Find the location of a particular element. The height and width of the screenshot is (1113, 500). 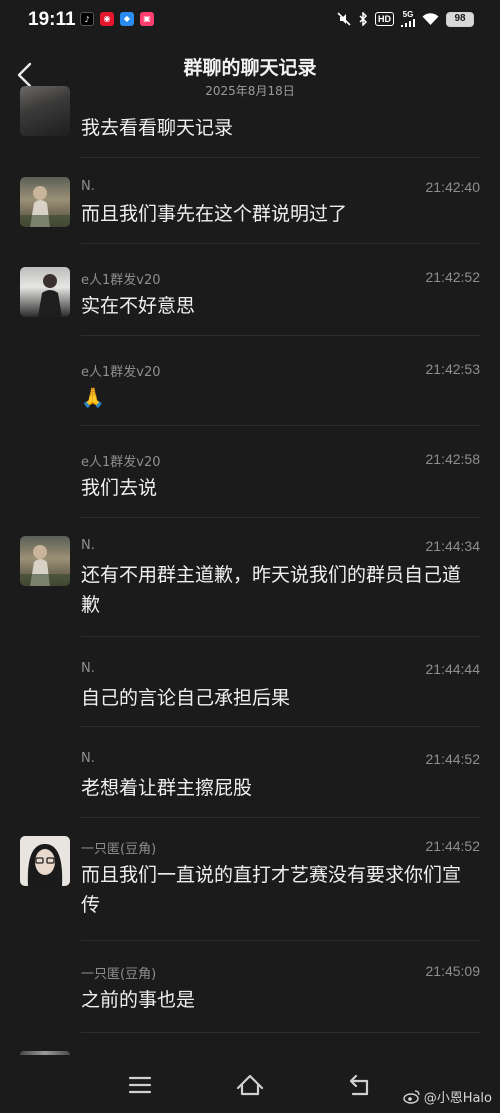

watermark-text: @小恩Halo is located at coordinates (457, 1098).